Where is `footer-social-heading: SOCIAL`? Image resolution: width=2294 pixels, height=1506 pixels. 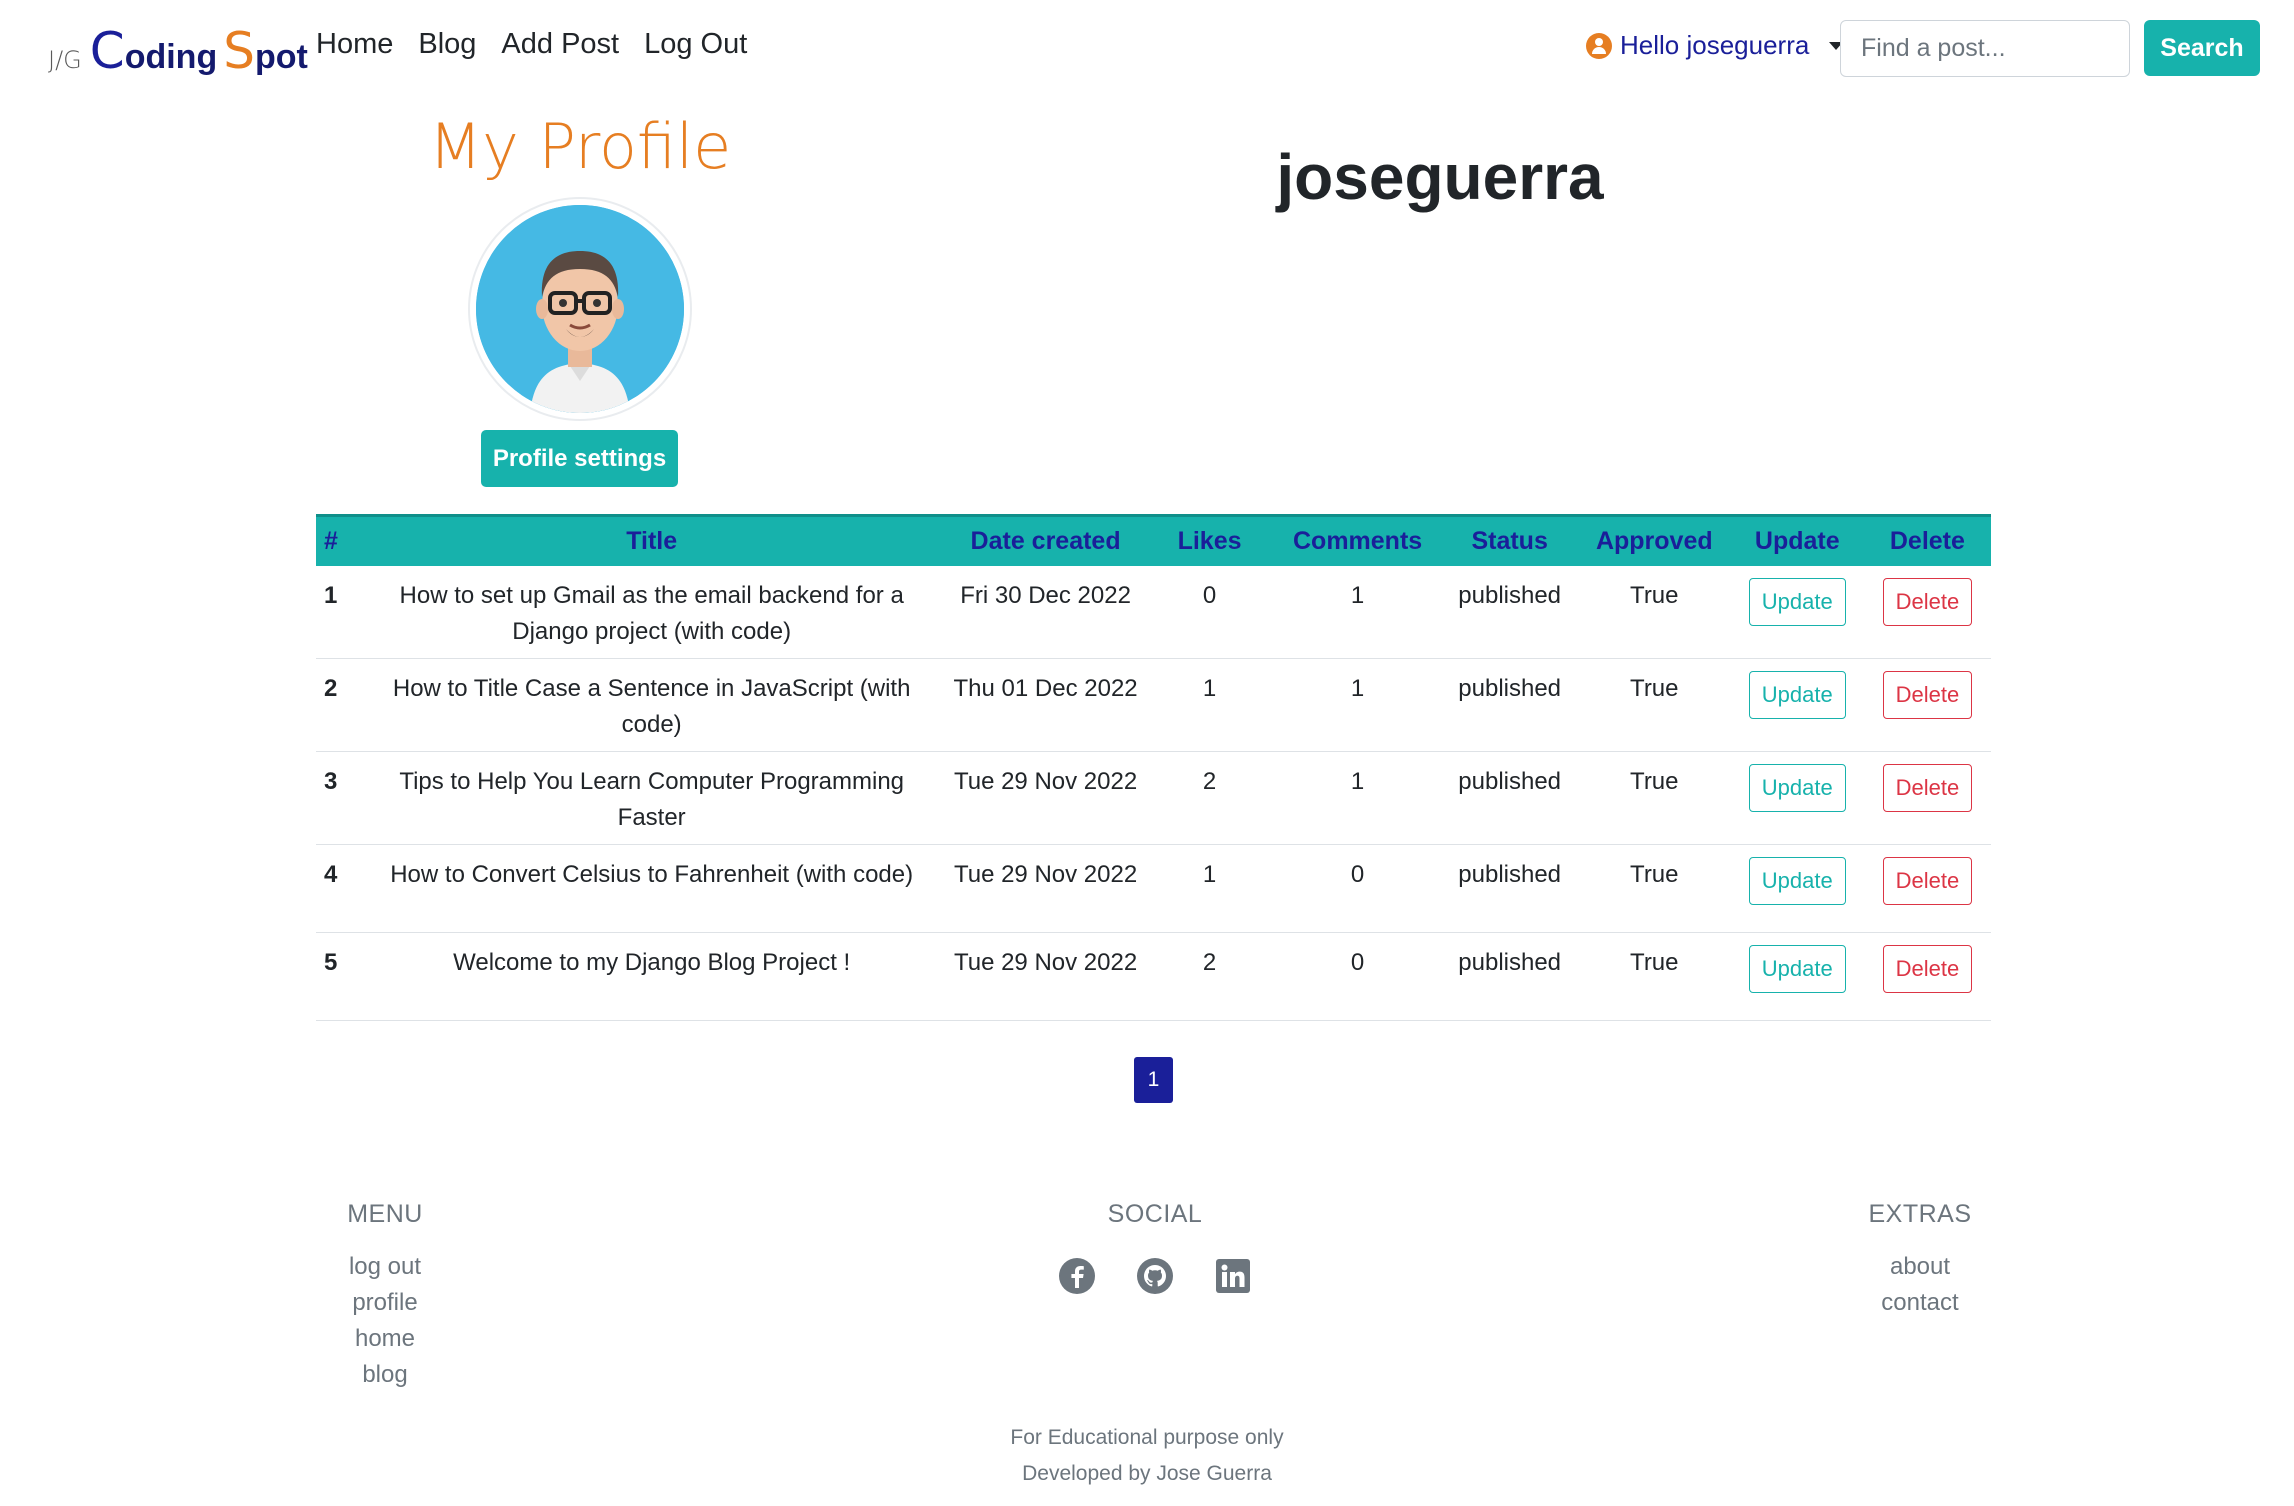 footer-social-heading: SOCIAL is located at coordinates (1155, 1214).